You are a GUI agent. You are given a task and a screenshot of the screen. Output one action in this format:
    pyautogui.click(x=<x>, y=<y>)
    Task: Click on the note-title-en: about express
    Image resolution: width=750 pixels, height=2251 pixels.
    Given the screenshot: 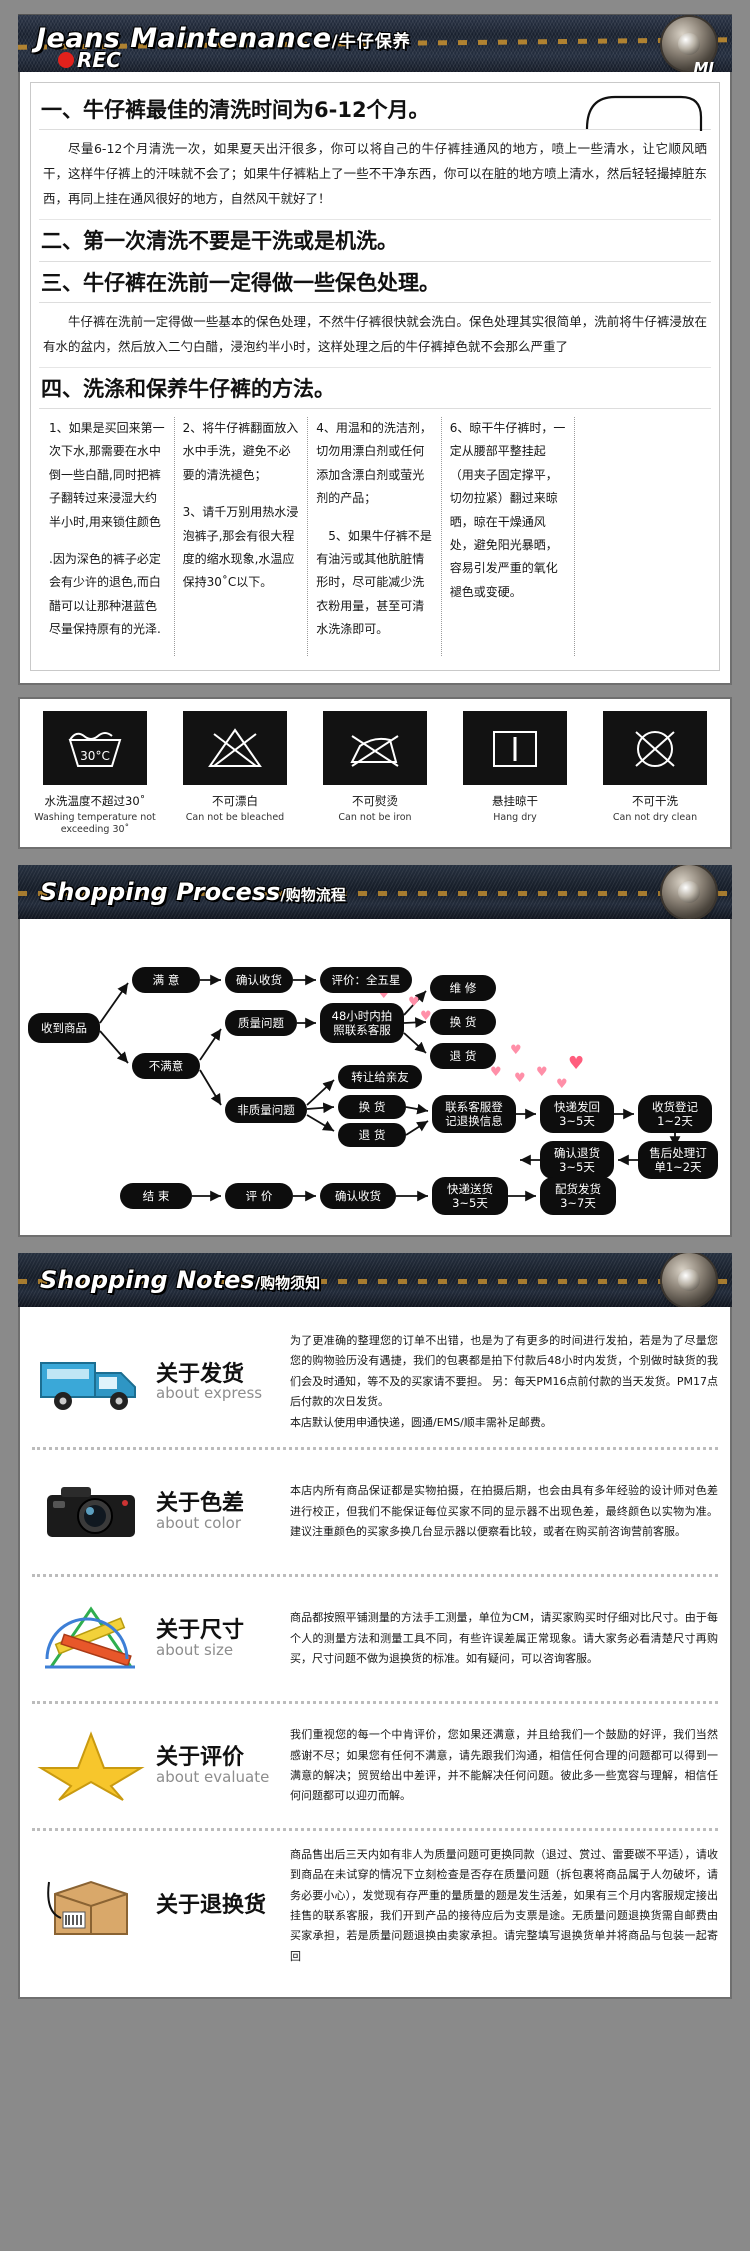 What is the action you would take?
    pyautogui.click(x=209, y=1392)
    